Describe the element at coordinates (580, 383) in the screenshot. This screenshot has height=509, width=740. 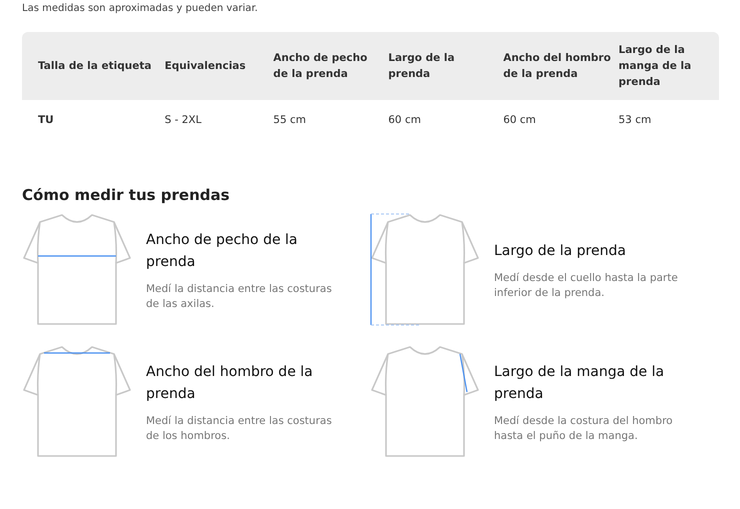
I see `measure-title: Largo de la manga de la prenda` at that location.